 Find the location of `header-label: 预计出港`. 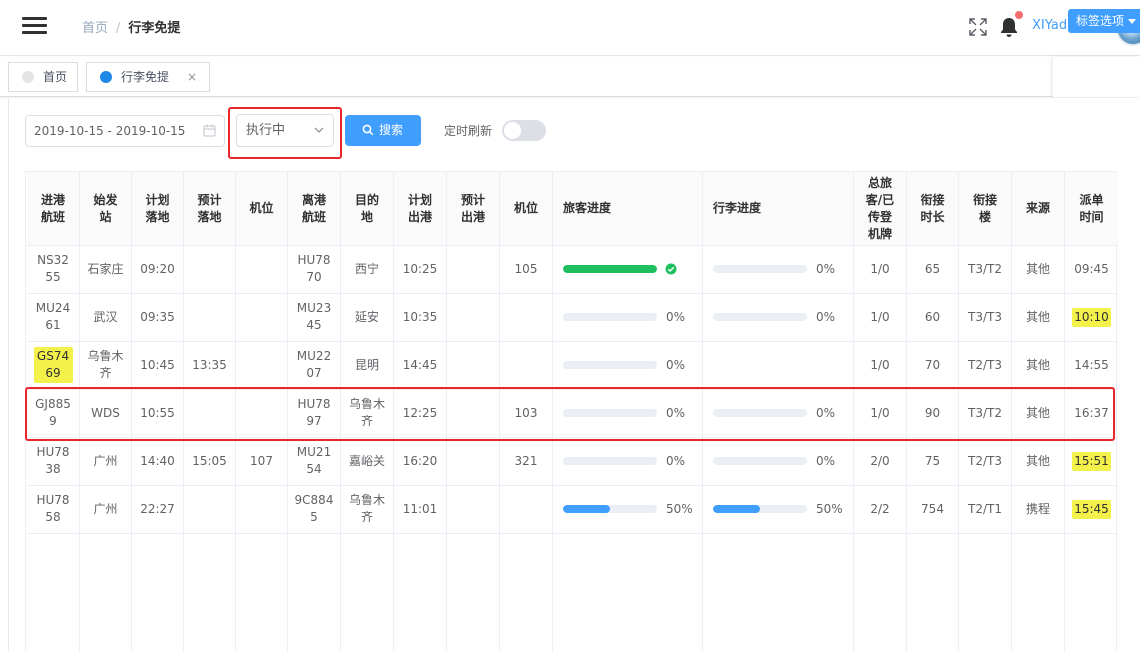

header-label: 预计出港 is located at coordinates (472, 208).